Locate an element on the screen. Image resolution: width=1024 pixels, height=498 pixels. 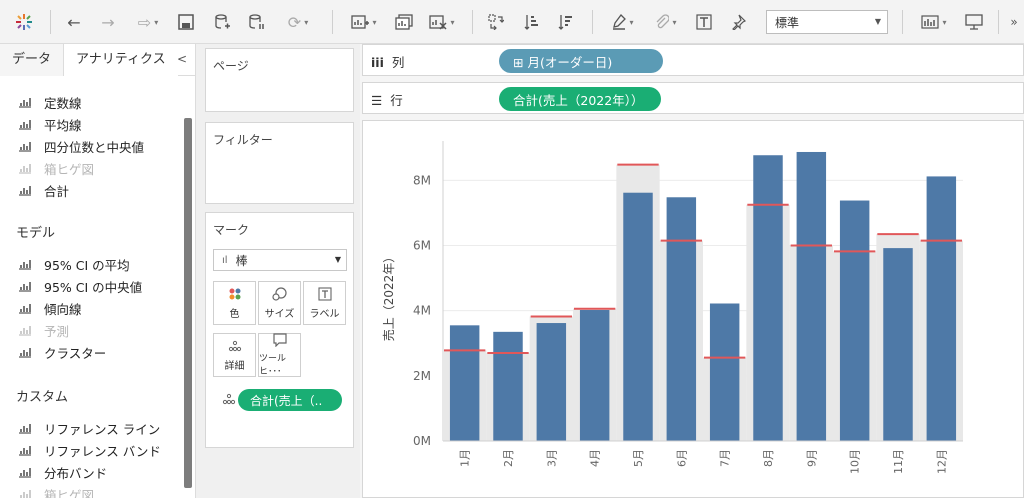
analytics-item-label: 平均線 is located at coordinates (63, 125).